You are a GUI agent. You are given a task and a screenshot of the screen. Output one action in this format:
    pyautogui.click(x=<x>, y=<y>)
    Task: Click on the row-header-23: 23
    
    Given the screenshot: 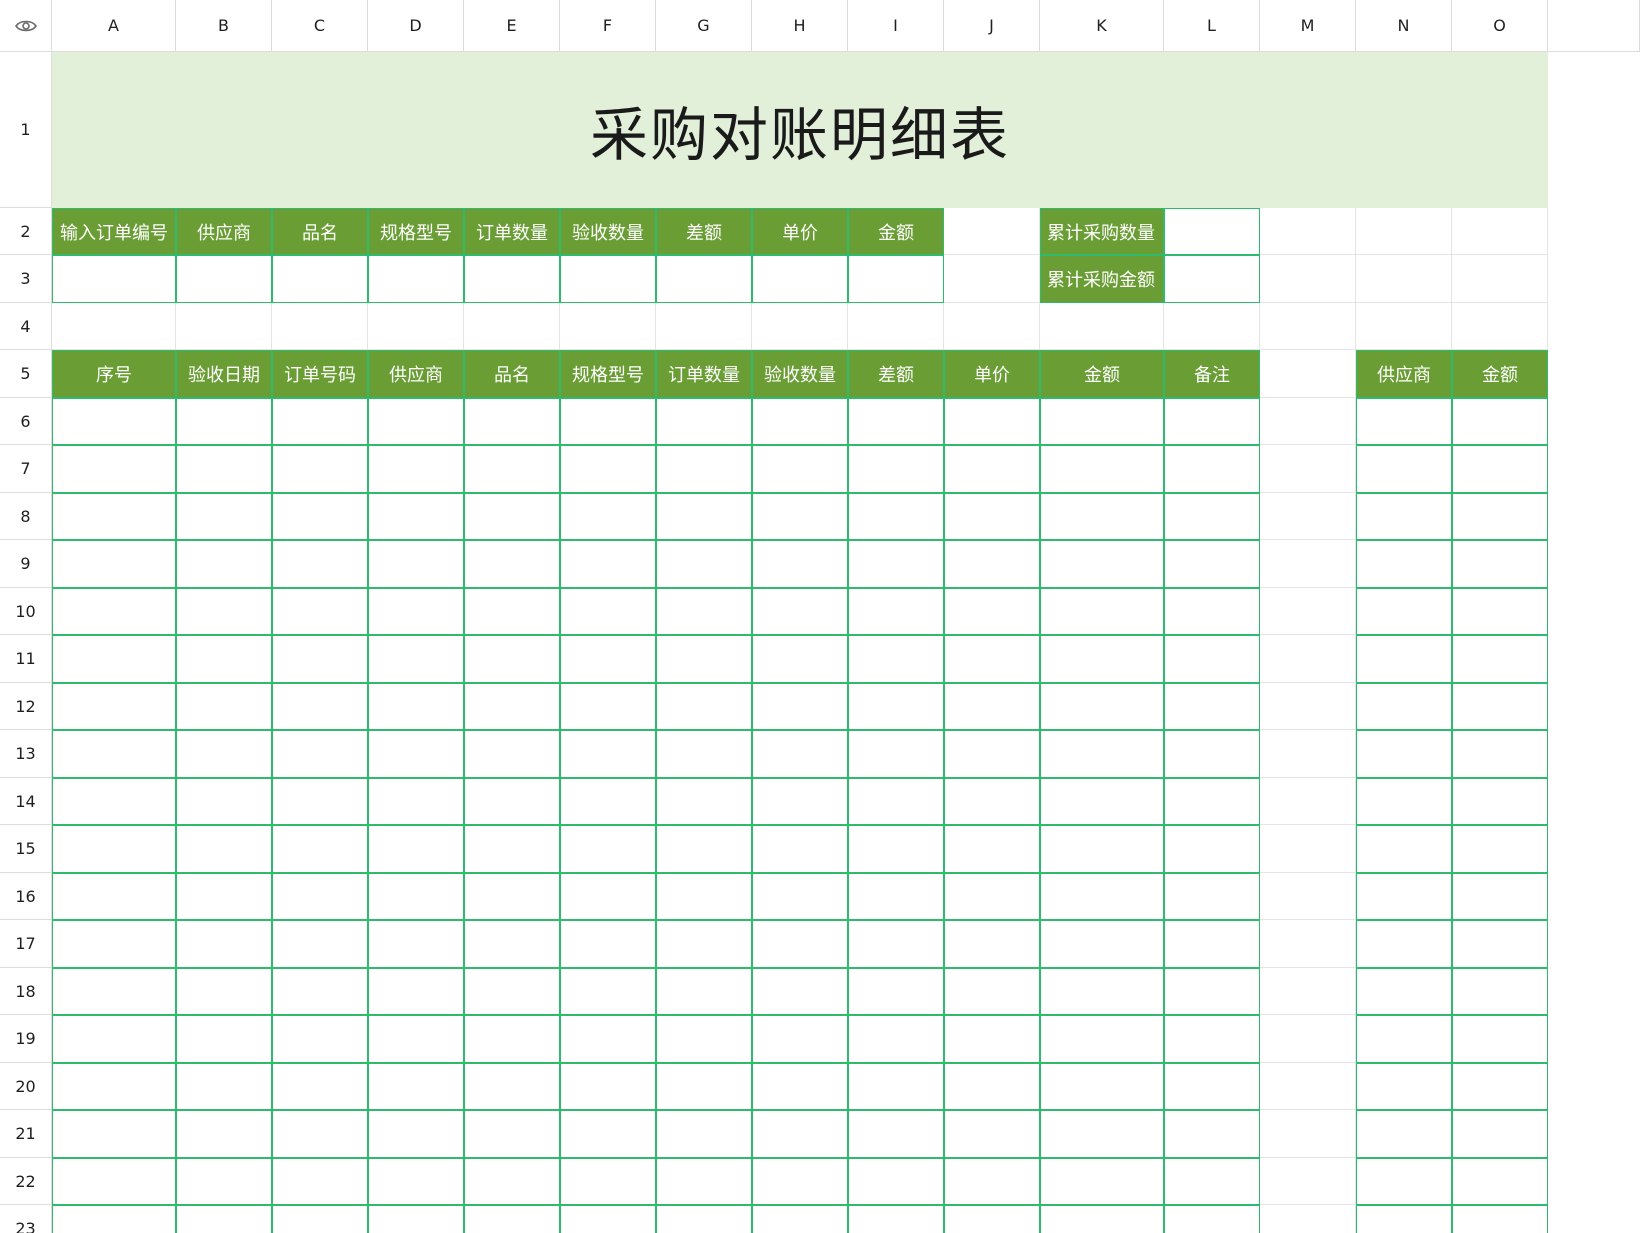 What is the action you would take?
    pyautogui.click(x=26, y=1219)
    